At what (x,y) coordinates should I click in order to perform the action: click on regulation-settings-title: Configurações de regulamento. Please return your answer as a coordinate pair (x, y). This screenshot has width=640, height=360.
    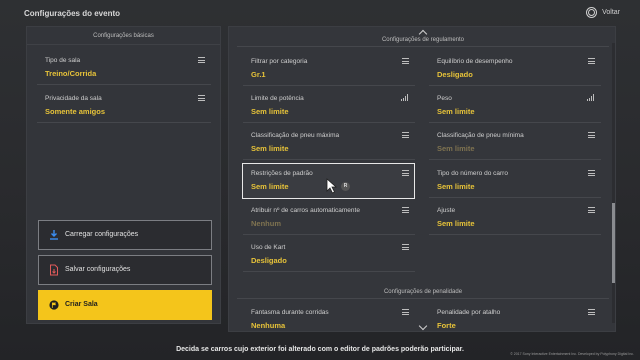
    Looking at the image, I should click on (422, 40).